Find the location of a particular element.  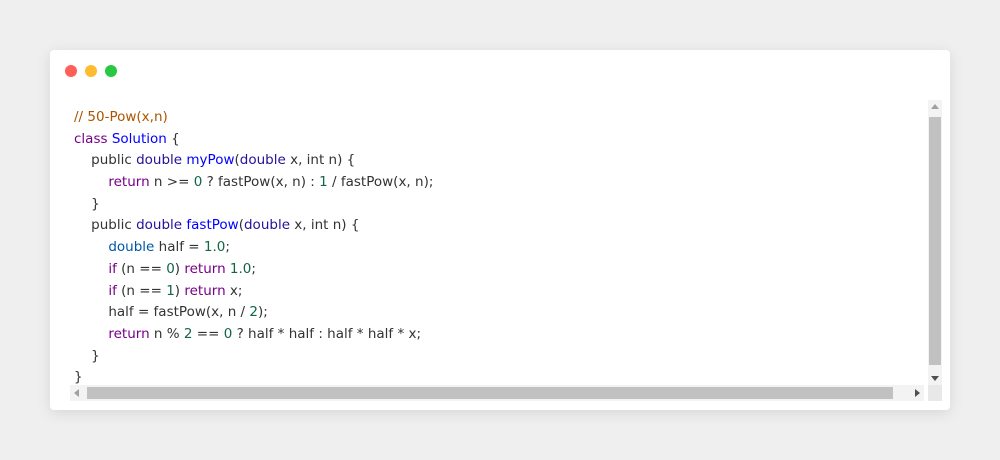

code-token-plain: n >= is located at coordinates (171, 182).